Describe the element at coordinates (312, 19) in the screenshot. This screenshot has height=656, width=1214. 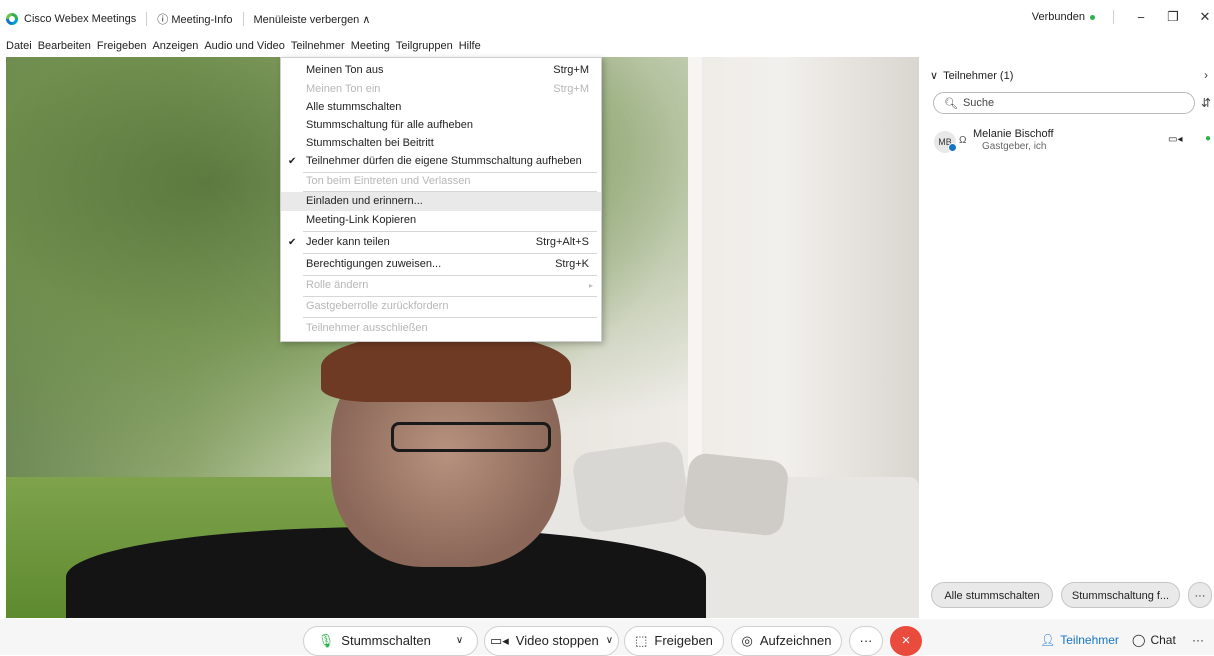
I see `hide-menu-button: Menüleiste verbergen ∧` at that location.